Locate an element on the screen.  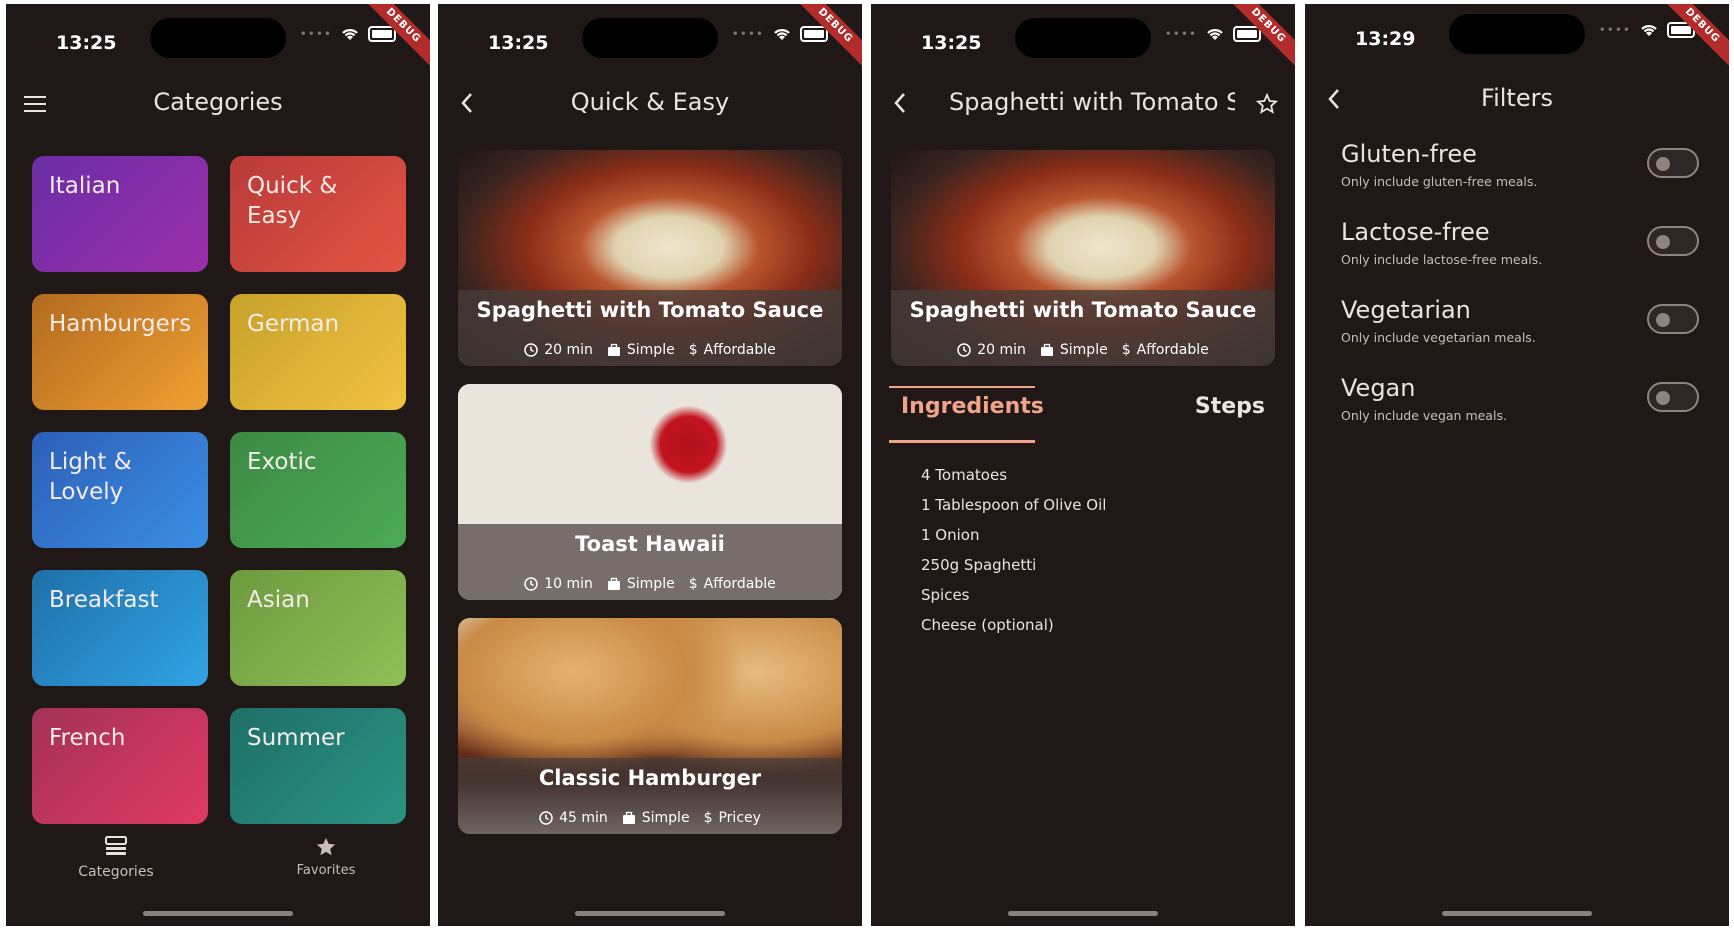
meal-card: Classic Hamburger 45 min Simple $ Pricey is located at coordinates (650, 726).